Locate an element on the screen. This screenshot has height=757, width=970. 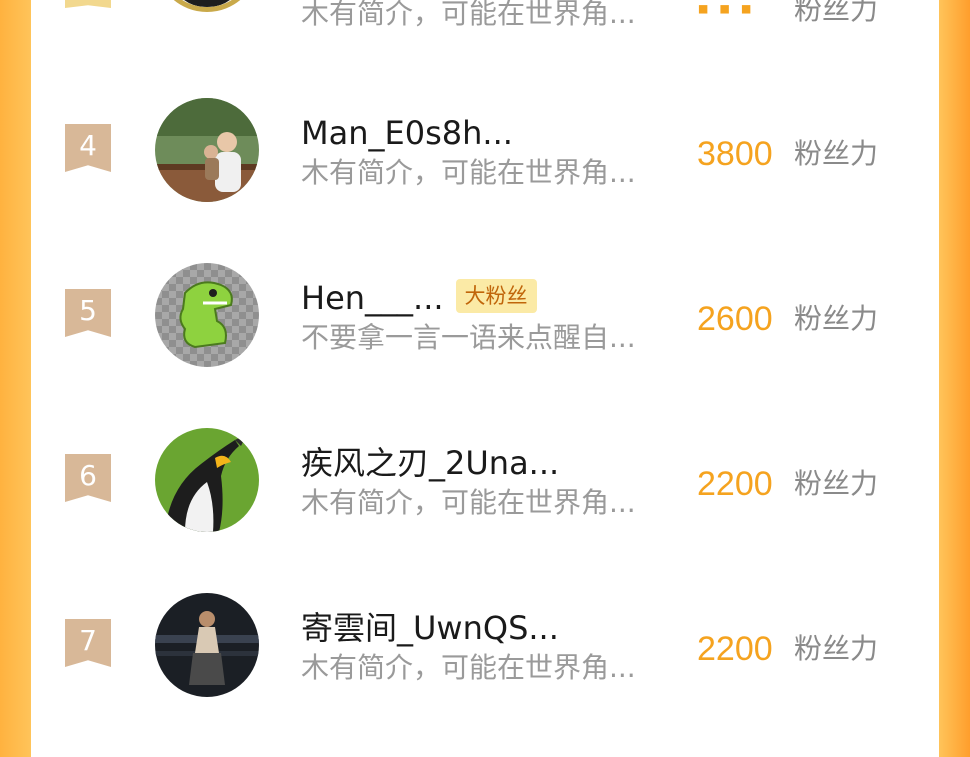
ranking-row-partial: 木有简介，可能在世界角... ▪ ▪ ▪ 粉丝力 is located at coordinates (485, 19).